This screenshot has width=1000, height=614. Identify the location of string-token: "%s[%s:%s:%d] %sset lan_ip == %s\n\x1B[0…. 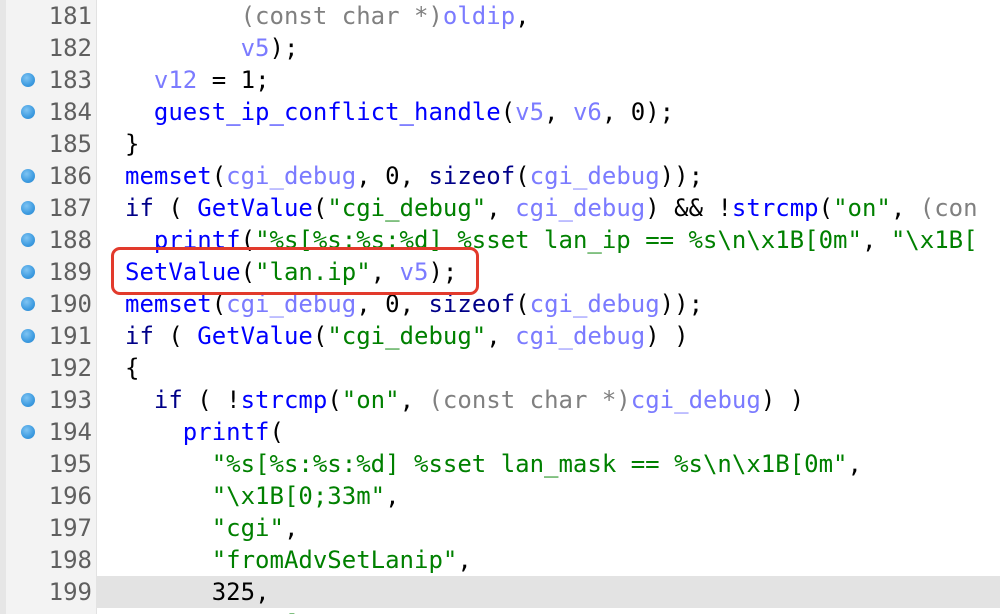
(558, 240).